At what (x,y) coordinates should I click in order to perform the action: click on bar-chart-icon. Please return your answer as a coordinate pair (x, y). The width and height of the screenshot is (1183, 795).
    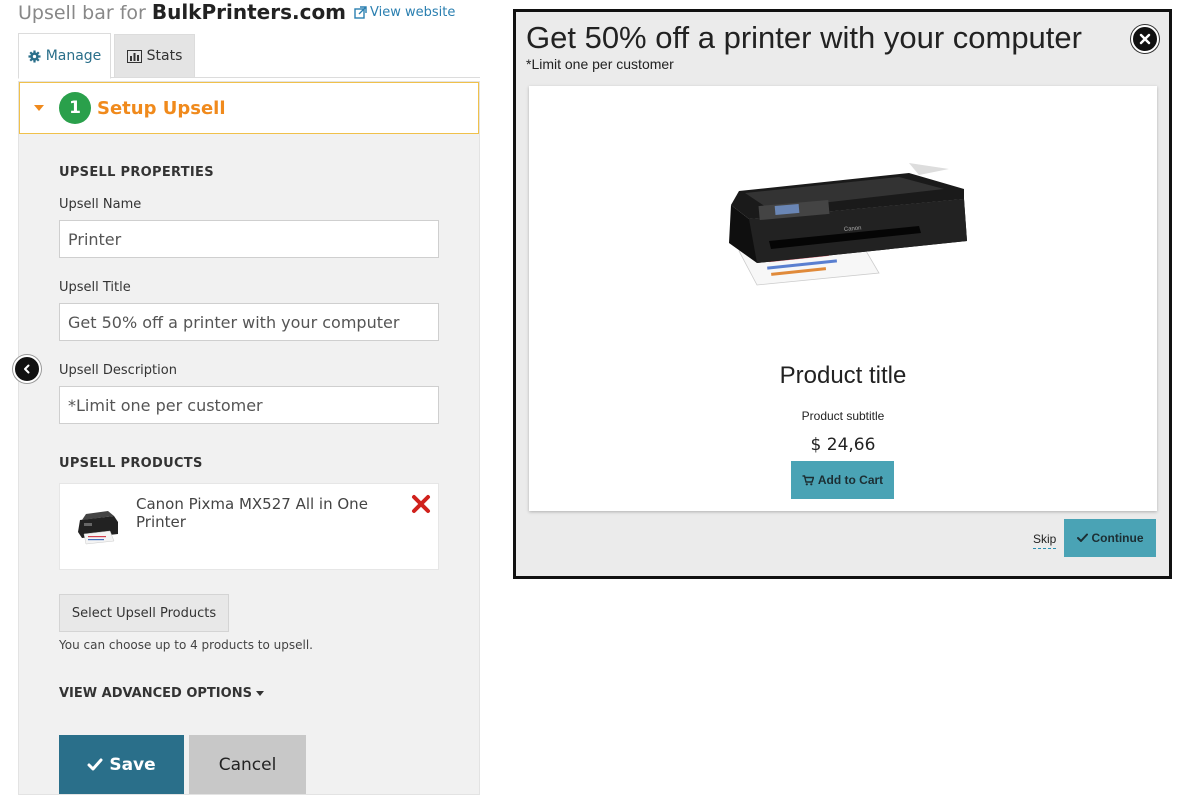
    Looking at the image, I should click on (134, 56).